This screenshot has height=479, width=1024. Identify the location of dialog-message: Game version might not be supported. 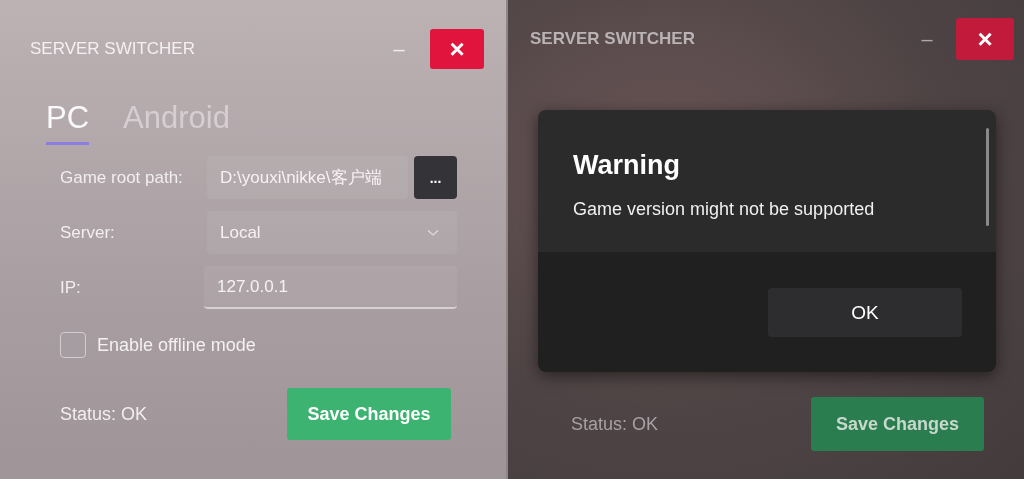
(724, 209).